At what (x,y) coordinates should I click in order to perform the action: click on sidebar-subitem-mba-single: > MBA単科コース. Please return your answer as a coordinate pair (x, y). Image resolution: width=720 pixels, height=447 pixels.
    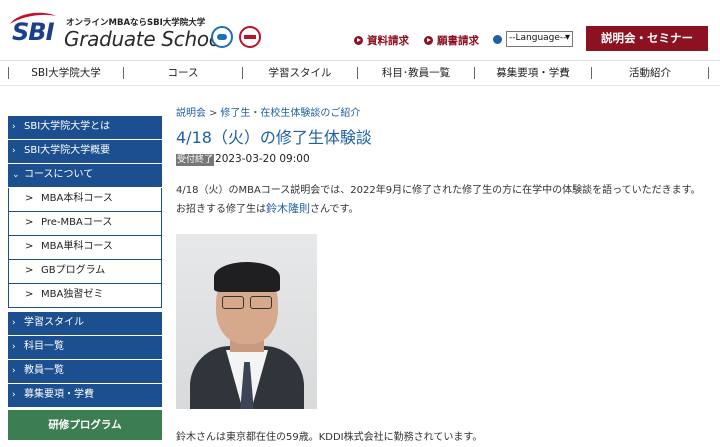
    Looking at the image, I should click on (85, 248).